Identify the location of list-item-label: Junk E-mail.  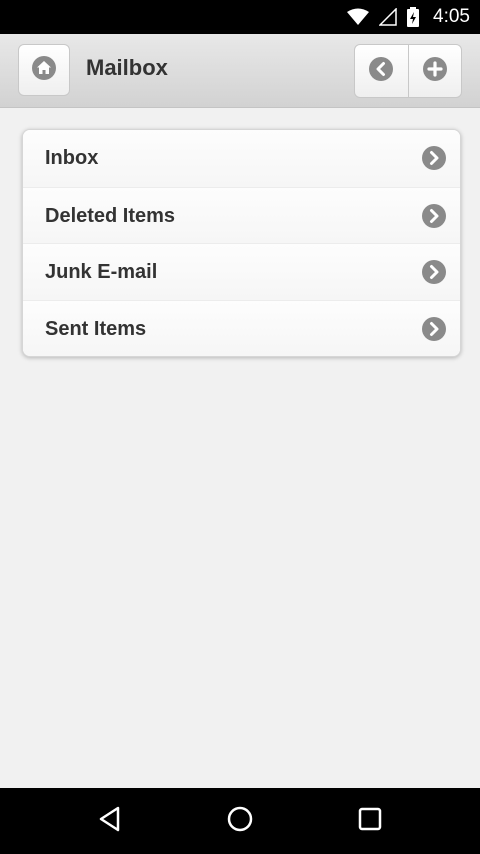
(101, 272).